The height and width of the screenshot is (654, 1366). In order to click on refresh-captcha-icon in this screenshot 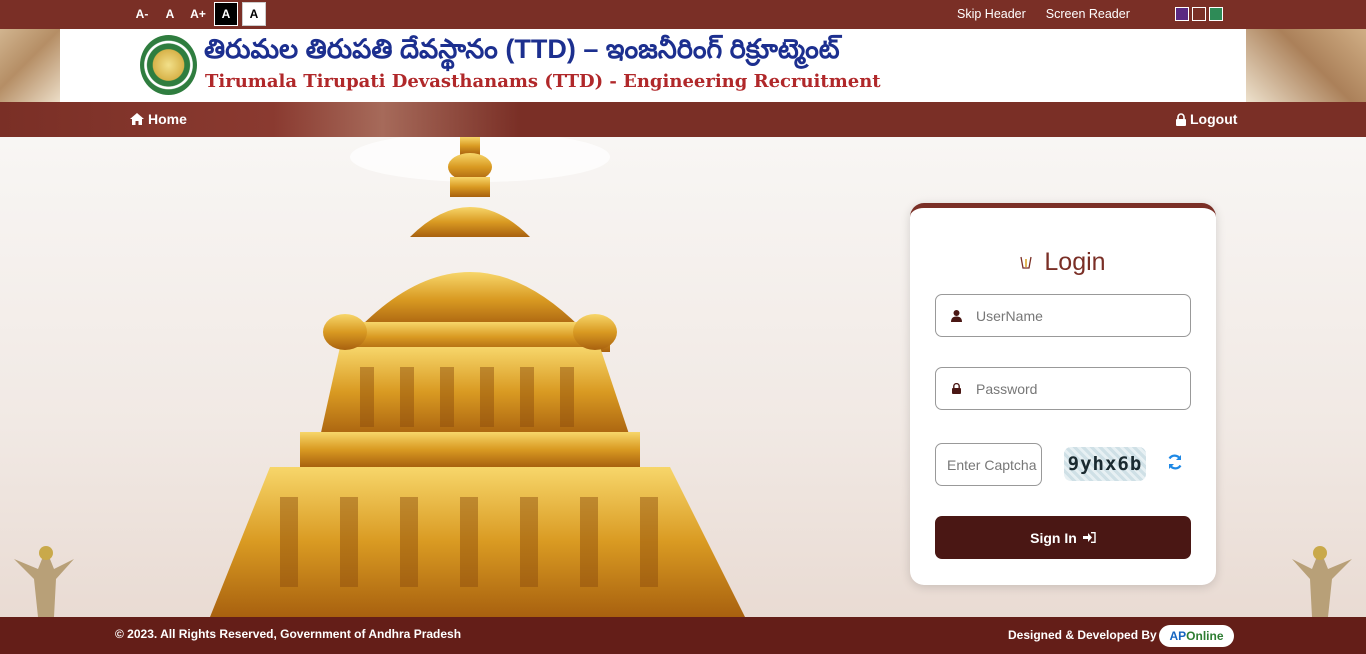, I will do `click(1175, 462)`.